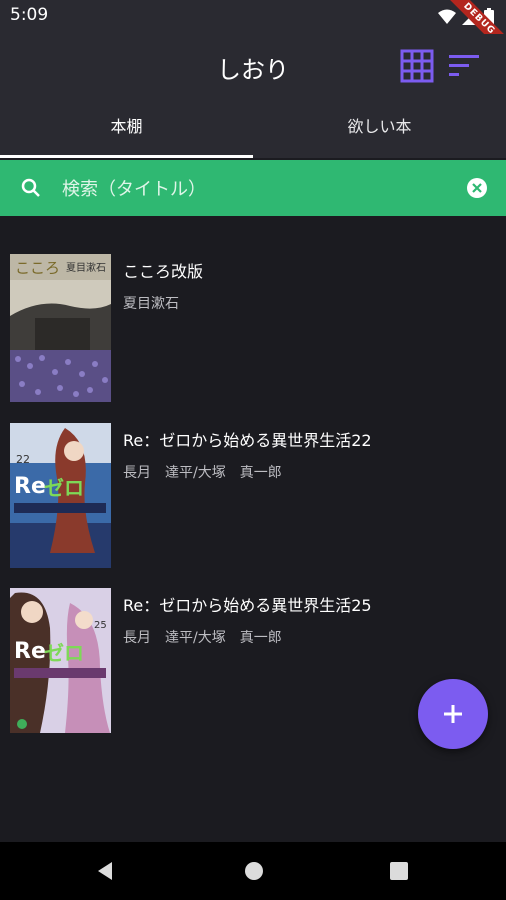 The image size is (506, 900). Describe the element at coordinates (86, 268) in the screenshot. I see `svg-text: 夏目漱石` at that location.